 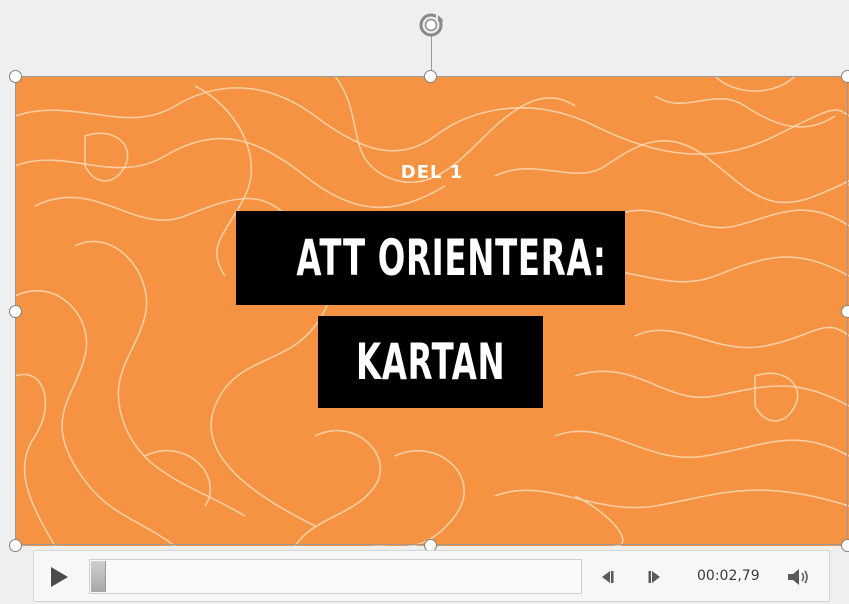 What do you see at coordinates (431, 25) in the screenshot?
I see `rotate-handle-icon` at bounding box center [431, 25].